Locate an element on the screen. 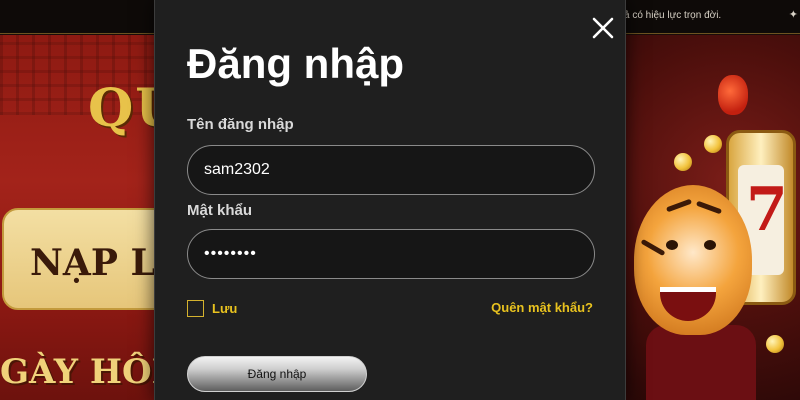 This screenshot has height=400, width=800. remember-me: Lưu is located at coordinates (212, 308).